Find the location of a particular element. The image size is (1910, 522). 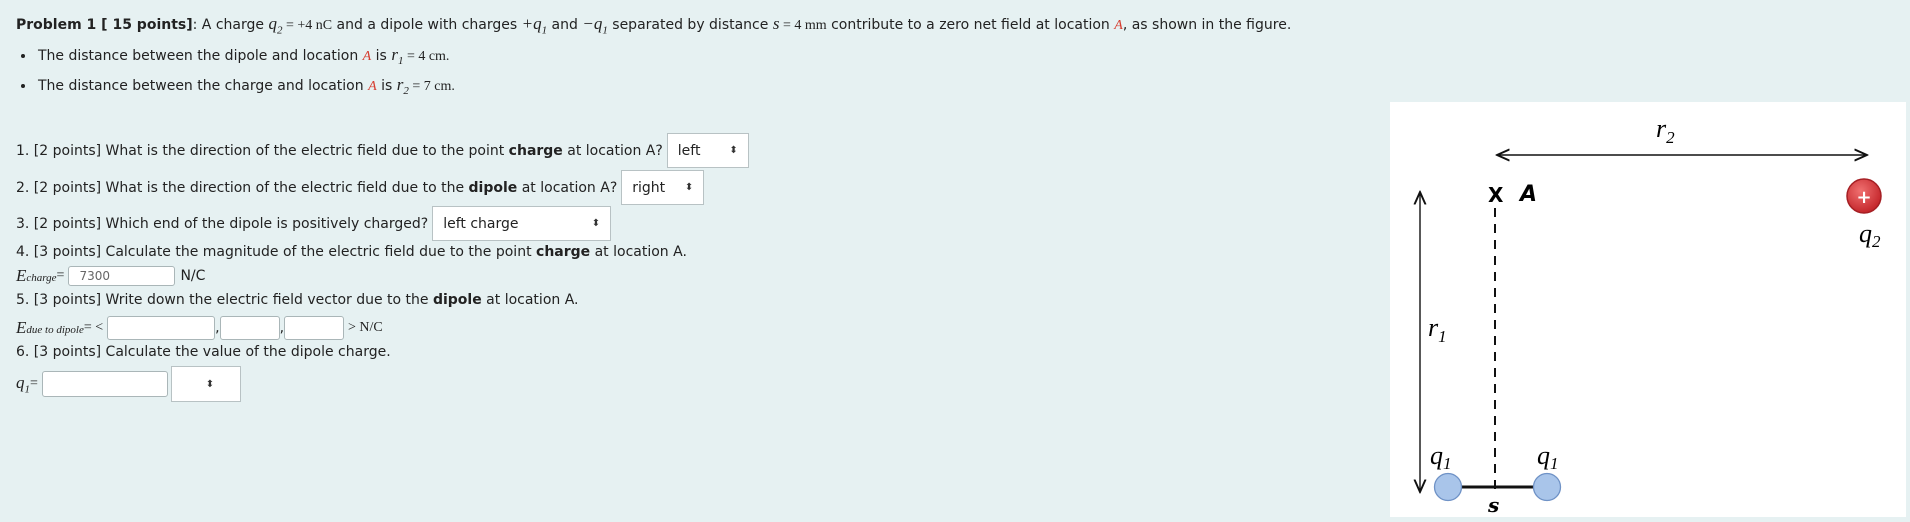

dipole-right-charge is located at coordinates (1547, 487).